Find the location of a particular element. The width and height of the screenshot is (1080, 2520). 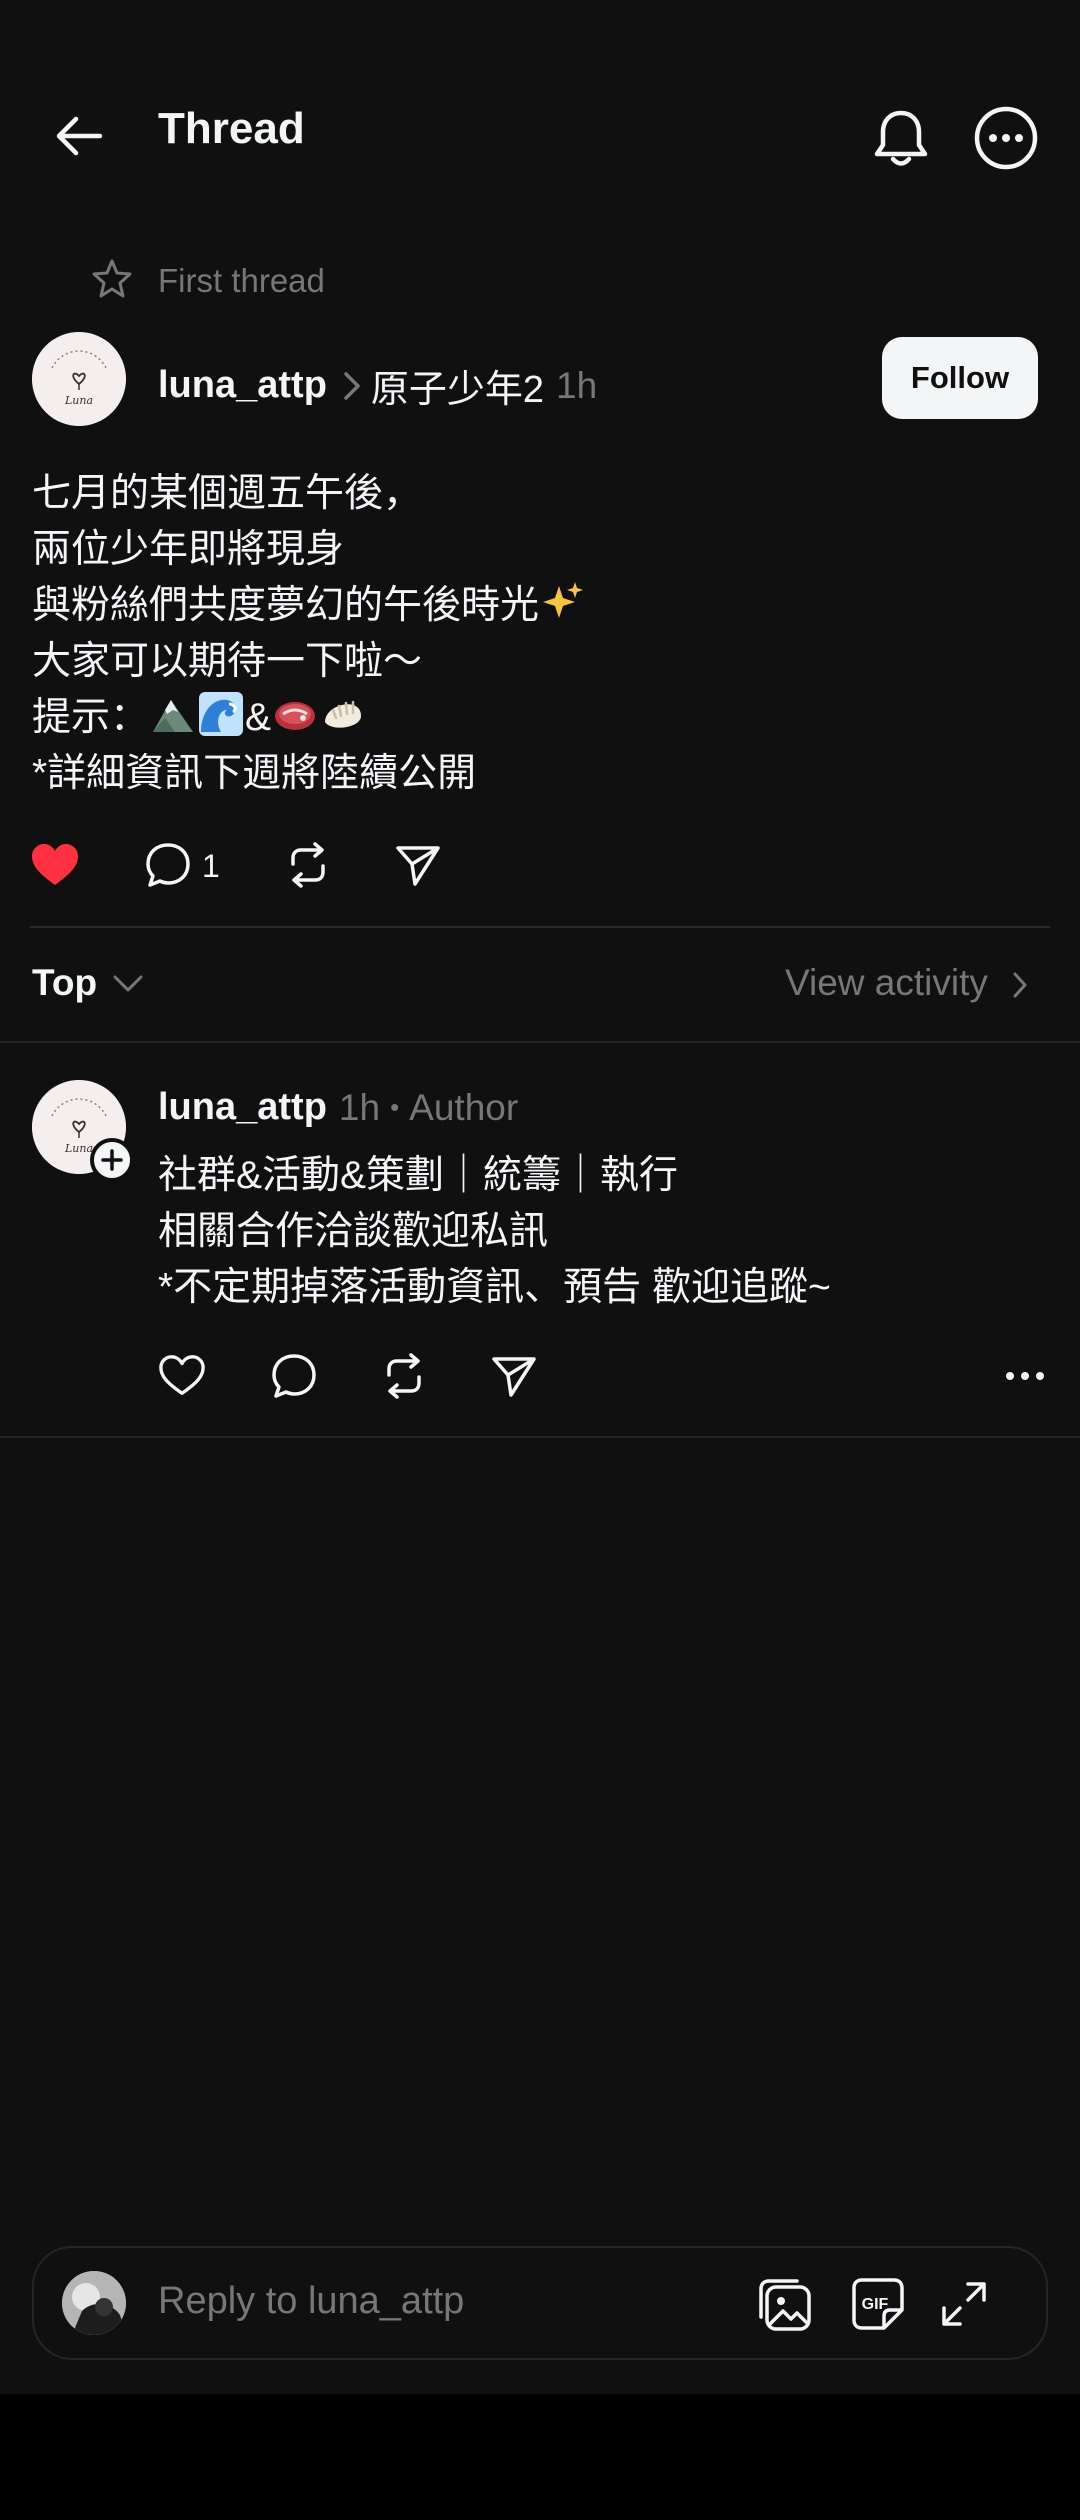

post-line: 大家可以期待一下啦～ is located at coordinates (227, 661).